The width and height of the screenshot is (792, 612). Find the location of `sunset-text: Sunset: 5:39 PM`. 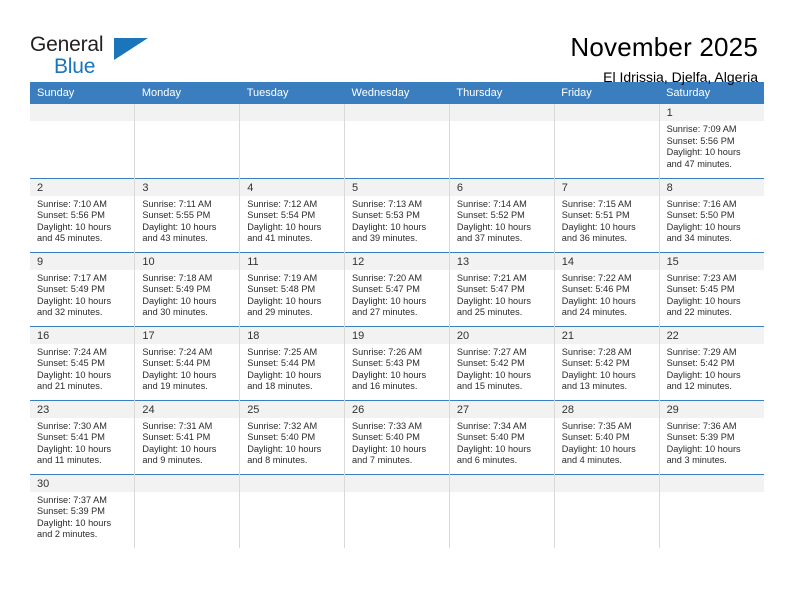

sunset-text: Sunset: 5:39 PM is located at coordinates (700, 437).